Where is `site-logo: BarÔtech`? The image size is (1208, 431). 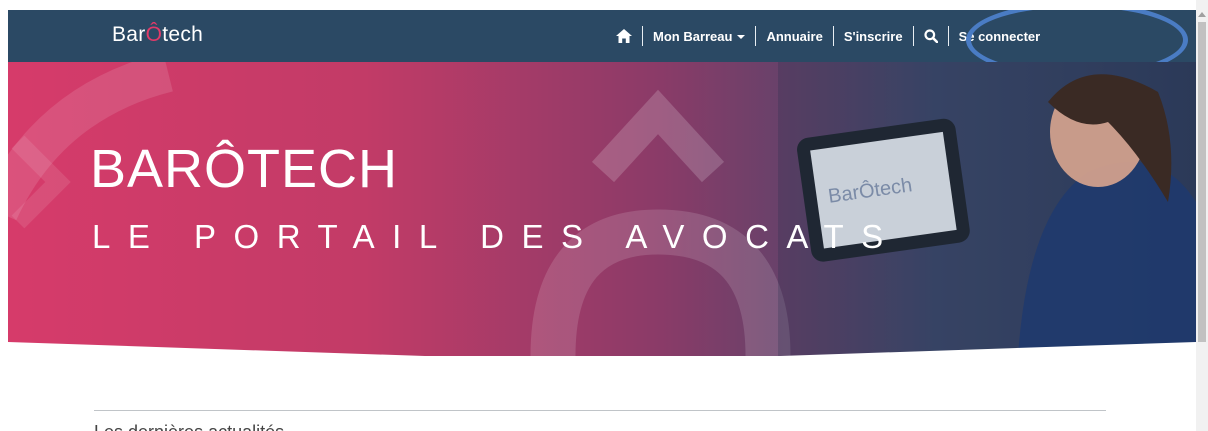 site-logo: BarÔtech is located at coordinates (157, 35).